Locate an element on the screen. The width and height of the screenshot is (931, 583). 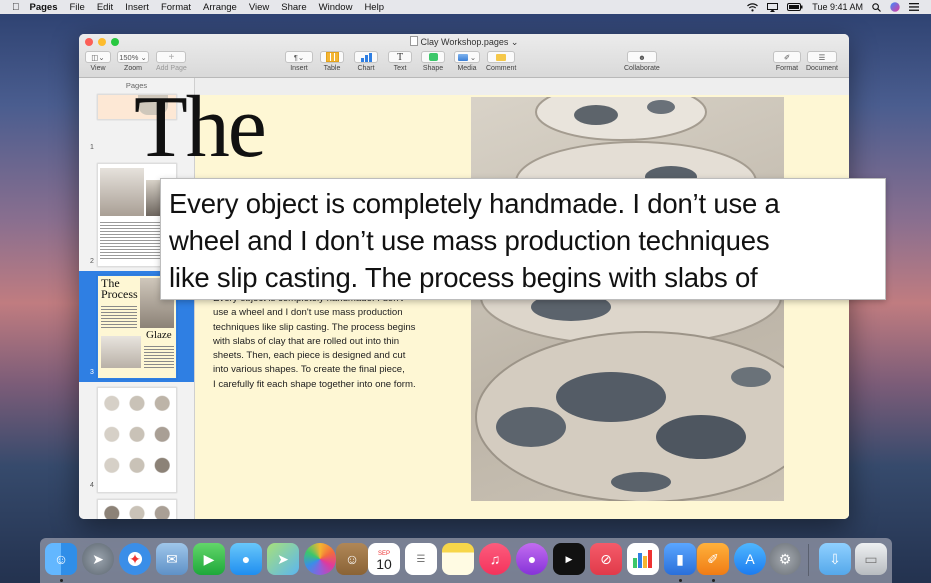
document-tool: ☰ Document is located at coordinates (822, 61).